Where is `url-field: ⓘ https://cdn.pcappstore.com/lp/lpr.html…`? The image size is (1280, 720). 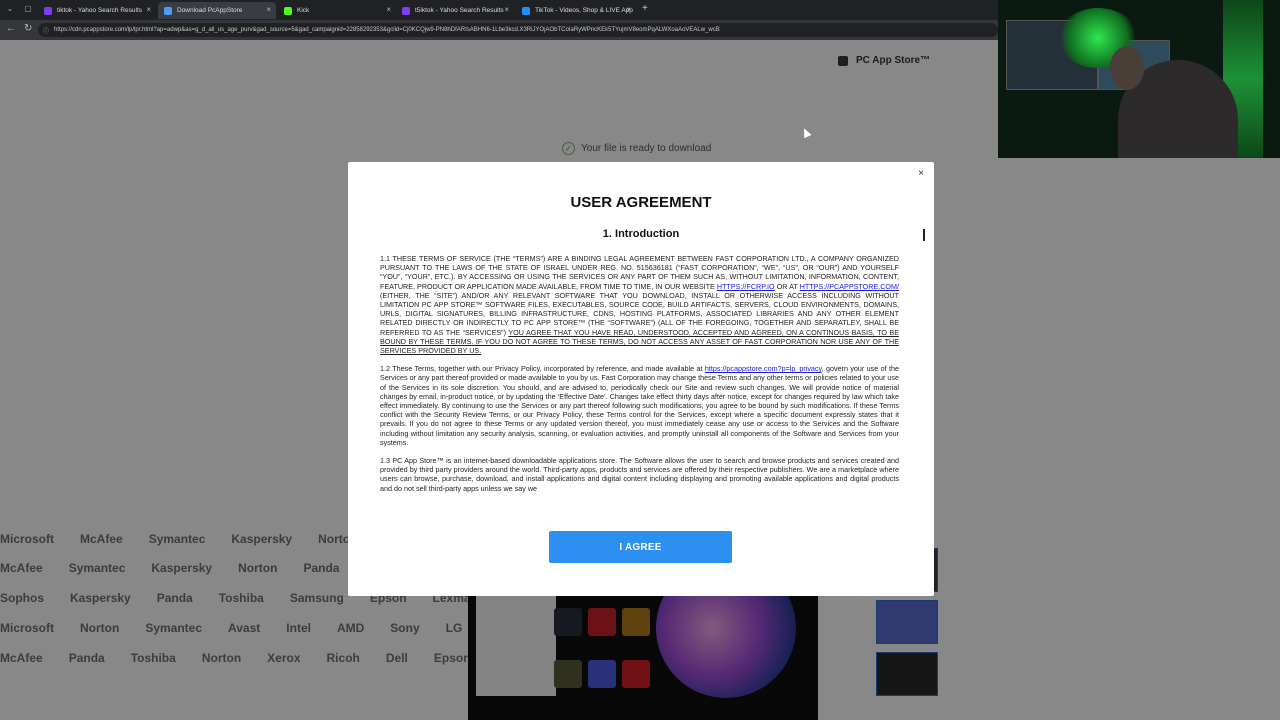 url-field: ⓘ https://cdn.pcappstore.com/lp/lpr.html… is located at coordinates (518, 30).